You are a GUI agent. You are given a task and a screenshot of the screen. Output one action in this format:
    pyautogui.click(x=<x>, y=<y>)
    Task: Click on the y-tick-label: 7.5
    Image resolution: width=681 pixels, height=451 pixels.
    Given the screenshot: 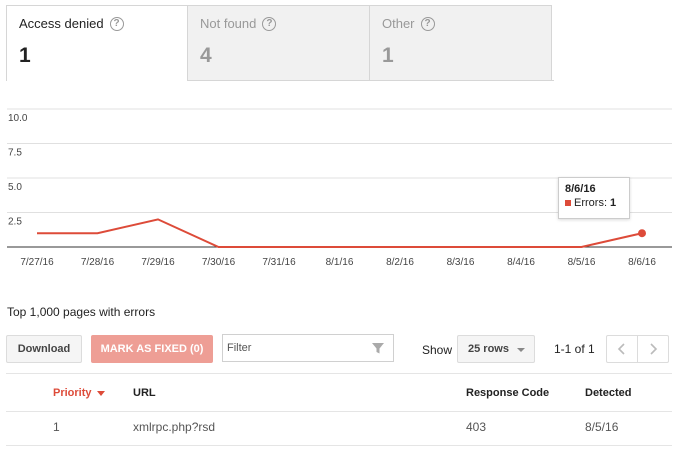 What is the action you would take?
    pyautogui.click(x=15, y=153)
    